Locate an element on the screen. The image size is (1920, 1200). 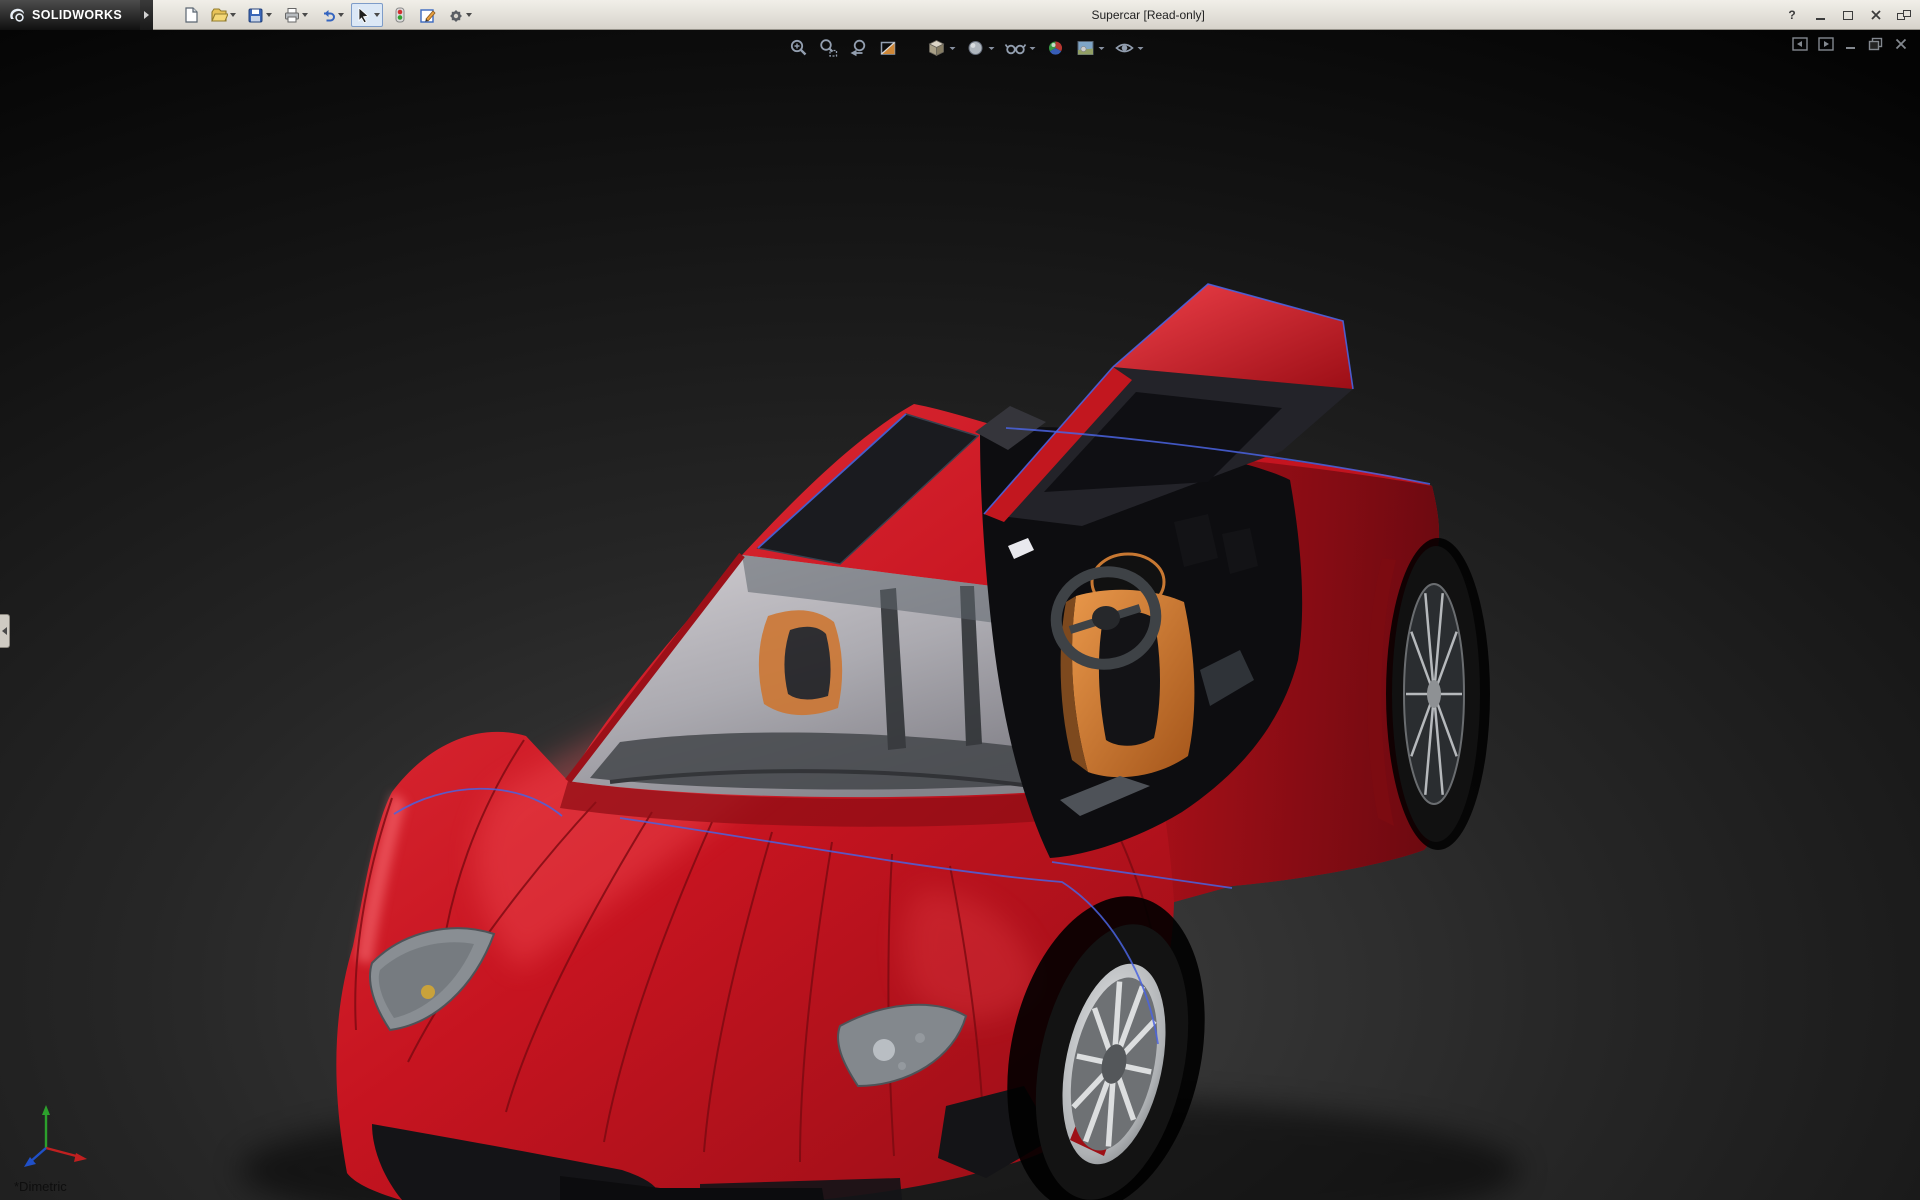
zoom-to-fit-button is located at coordinates (798, 48).